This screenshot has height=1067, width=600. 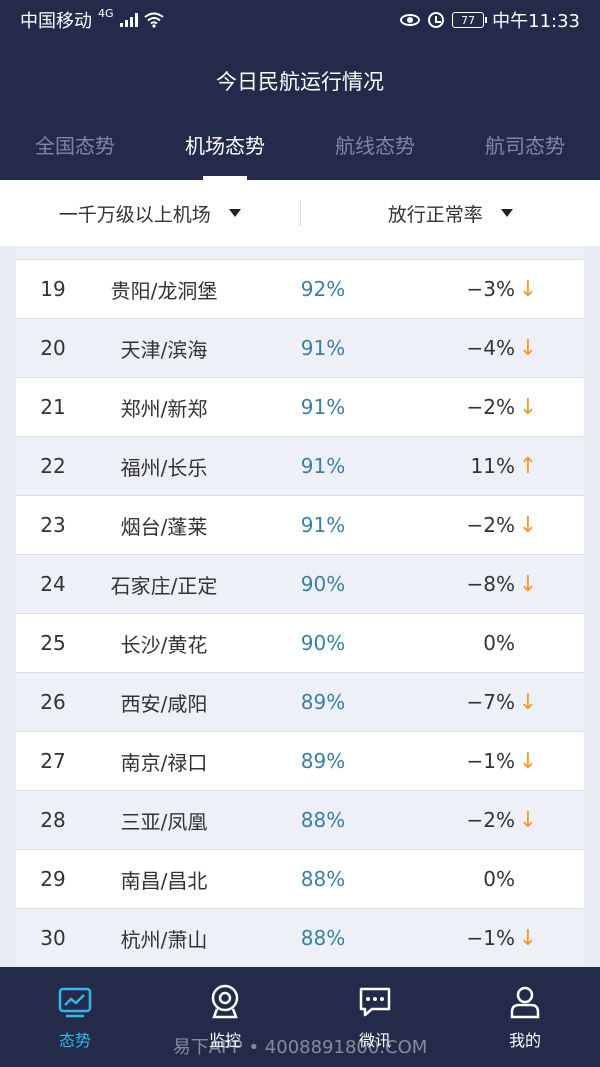 I want to click on rank-cell: 19, so click(x=53, y=289).